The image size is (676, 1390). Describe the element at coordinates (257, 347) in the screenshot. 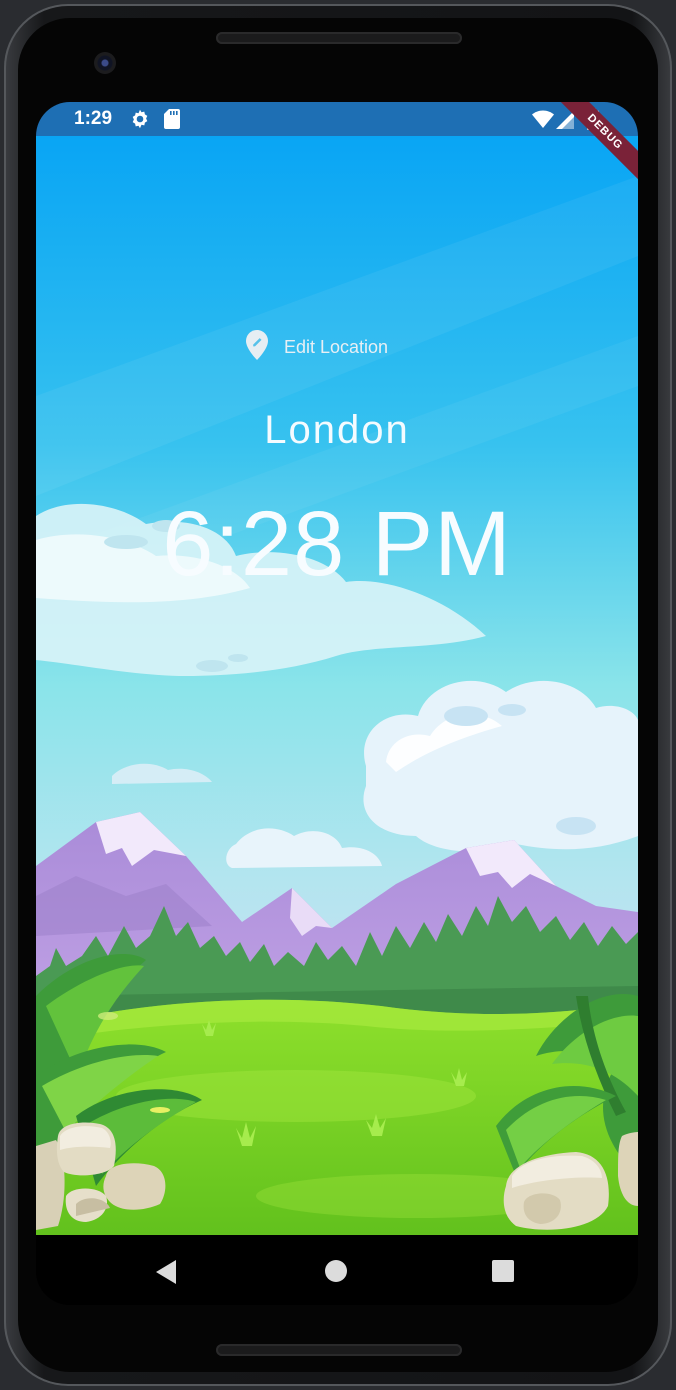

I see `location-pin-icon` at that location.